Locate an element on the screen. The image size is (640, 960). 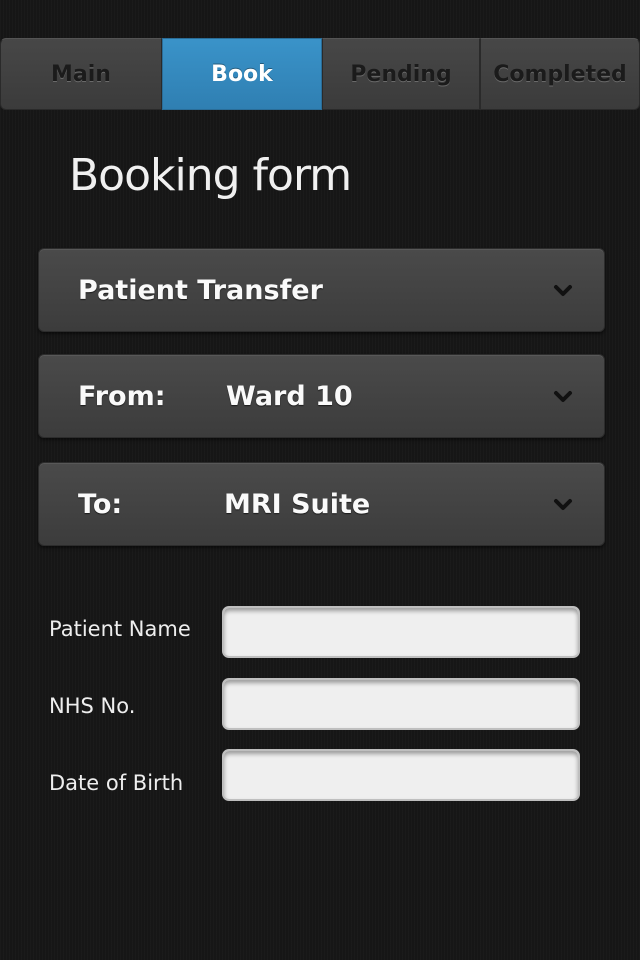
from-value: Ward 10 is located at coordinates (289, 396).